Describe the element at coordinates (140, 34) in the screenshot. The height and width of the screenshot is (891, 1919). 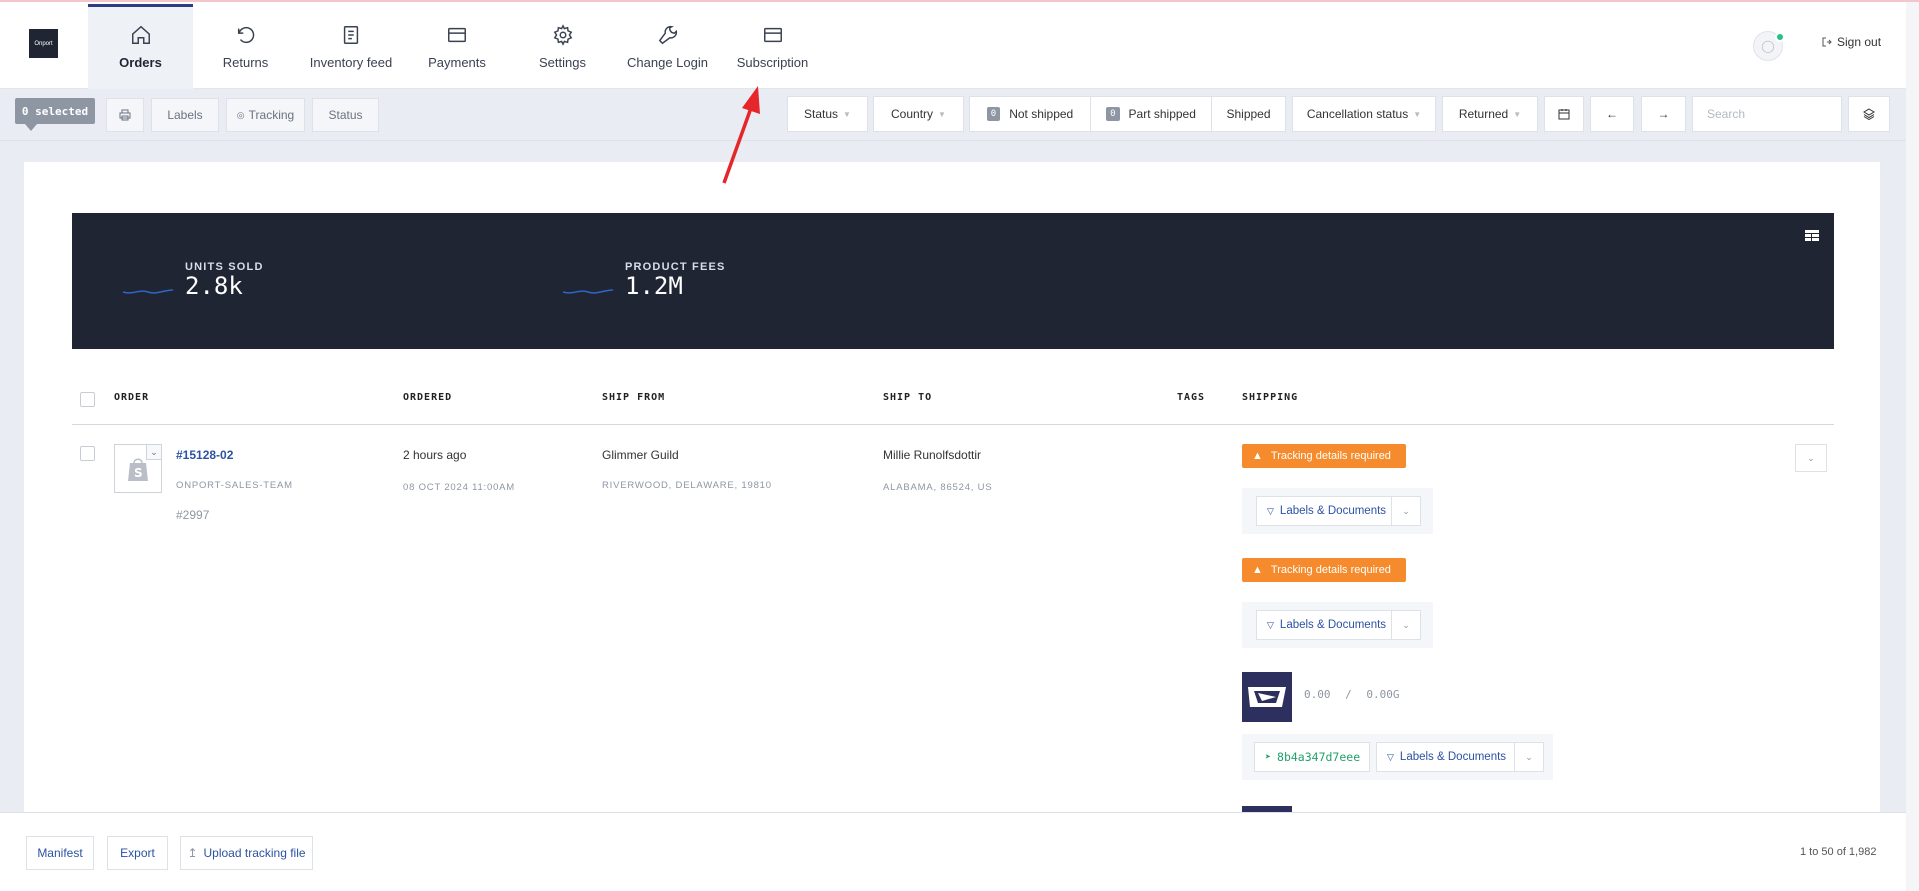
I see `home-icon` at that location.